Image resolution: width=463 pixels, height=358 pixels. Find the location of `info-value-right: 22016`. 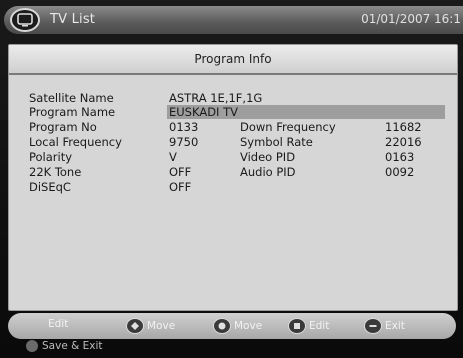

info-value-right: 22016 is located at coordinates (403, 142).